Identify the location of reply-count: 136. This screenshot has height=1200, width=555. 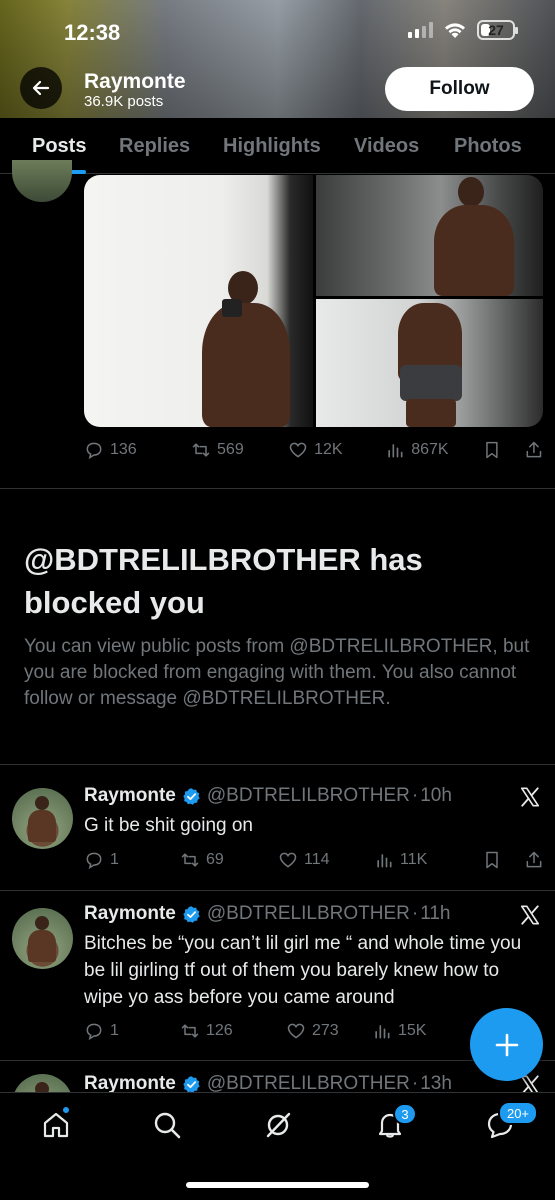
(123, 449).